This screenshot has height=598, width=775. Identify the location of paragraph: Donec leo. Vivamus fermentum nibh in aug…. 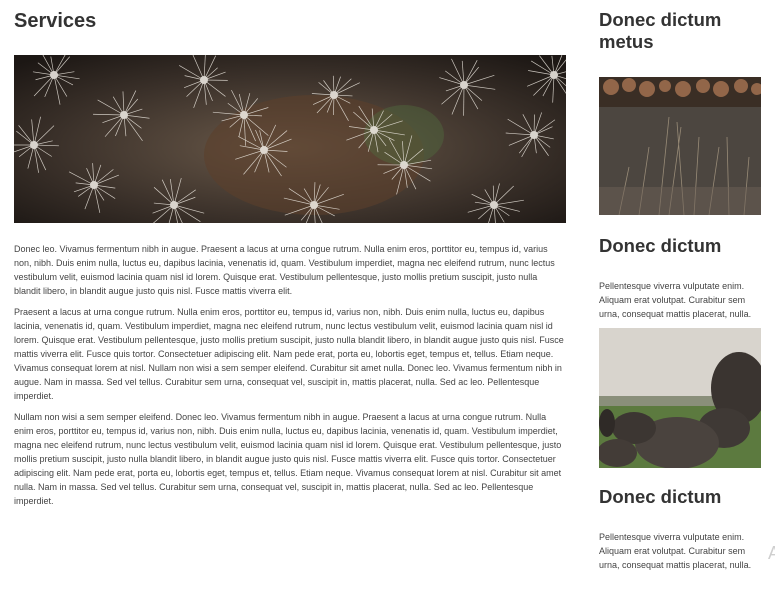
(284, 270).